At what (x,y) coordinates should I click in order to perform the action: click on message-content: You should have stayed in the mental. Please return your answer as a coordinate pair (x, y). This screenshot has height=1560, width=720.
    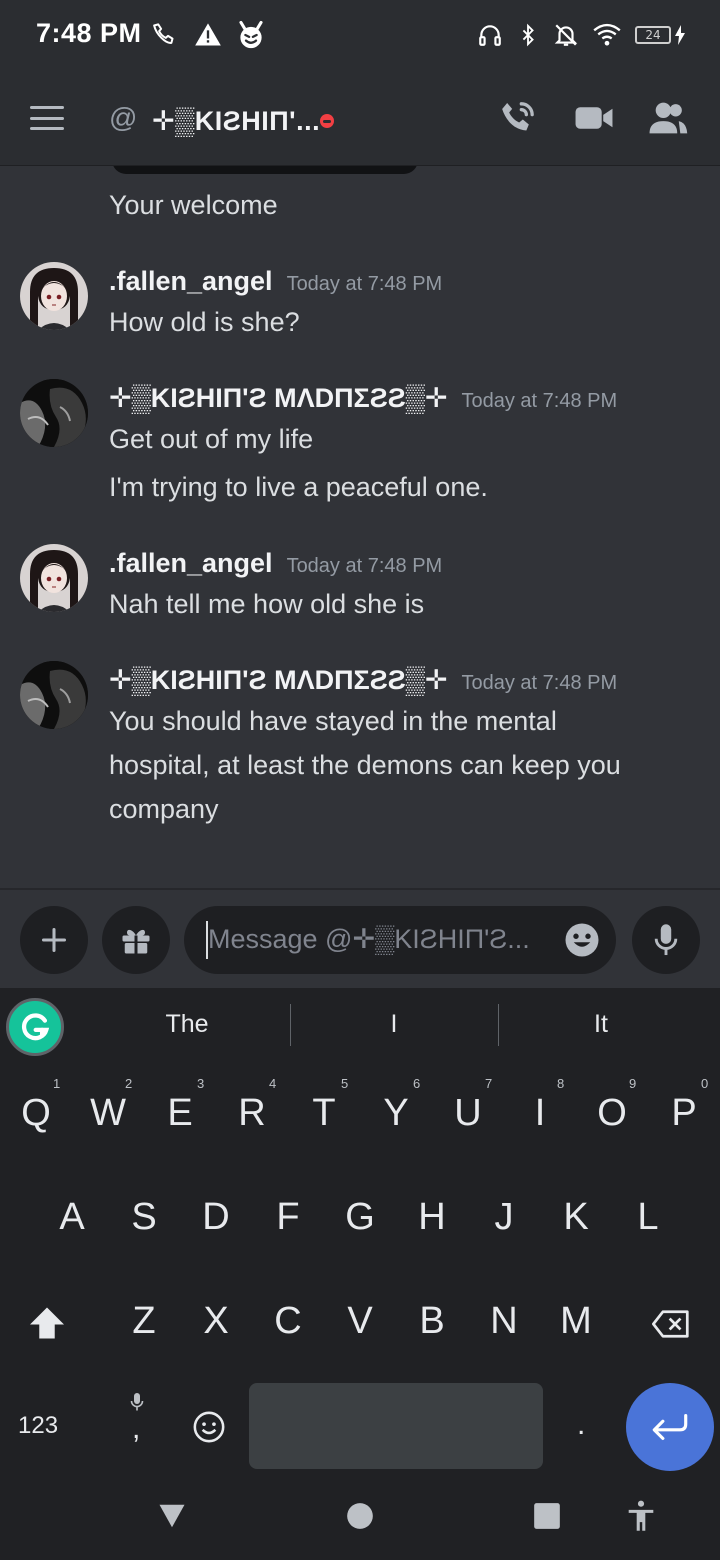
    Looking at the image, I should click on (333, 721).